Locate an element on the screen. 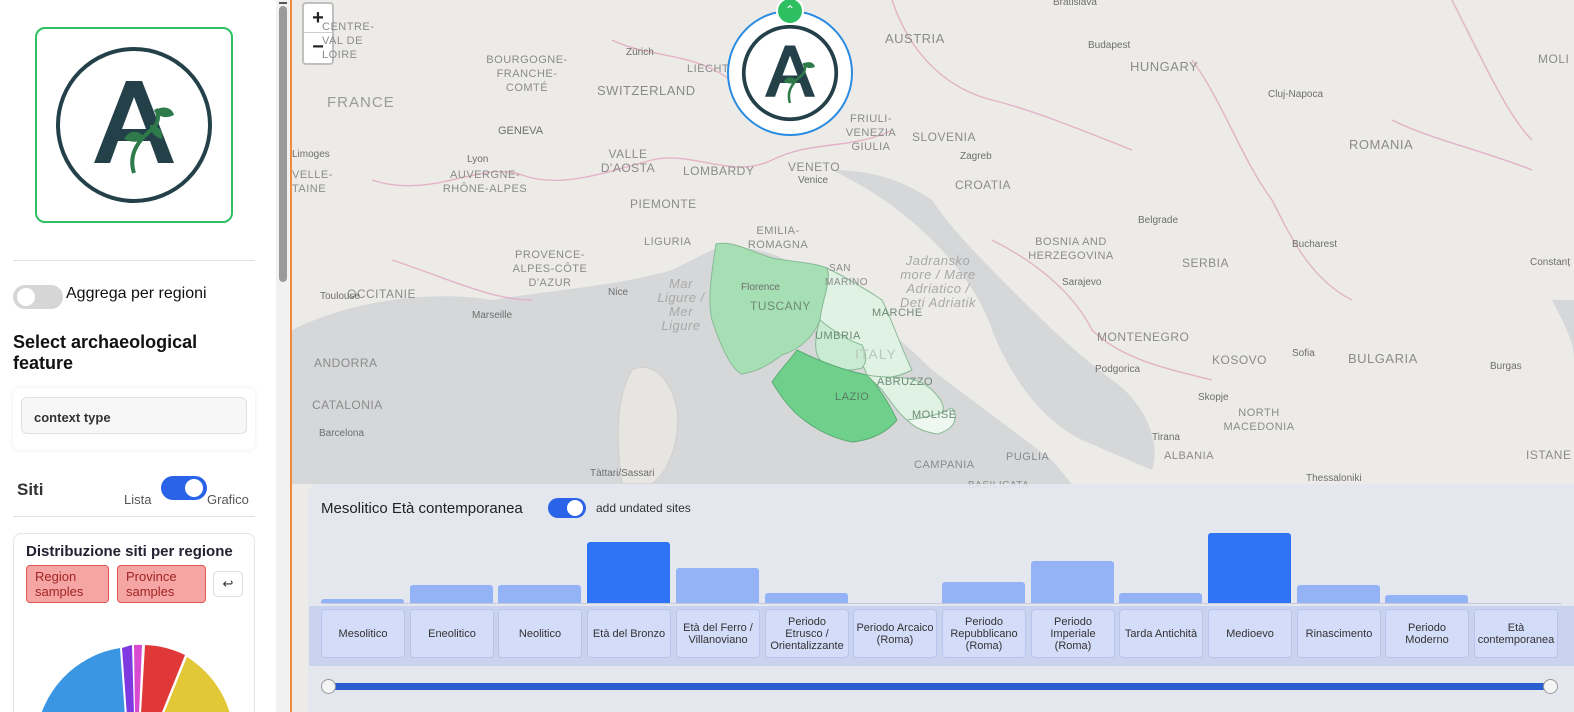 Image resolution: width=1574 pixels, height=712 pixels. map-label-italy: ITALY is located at coordinates (876, 354).